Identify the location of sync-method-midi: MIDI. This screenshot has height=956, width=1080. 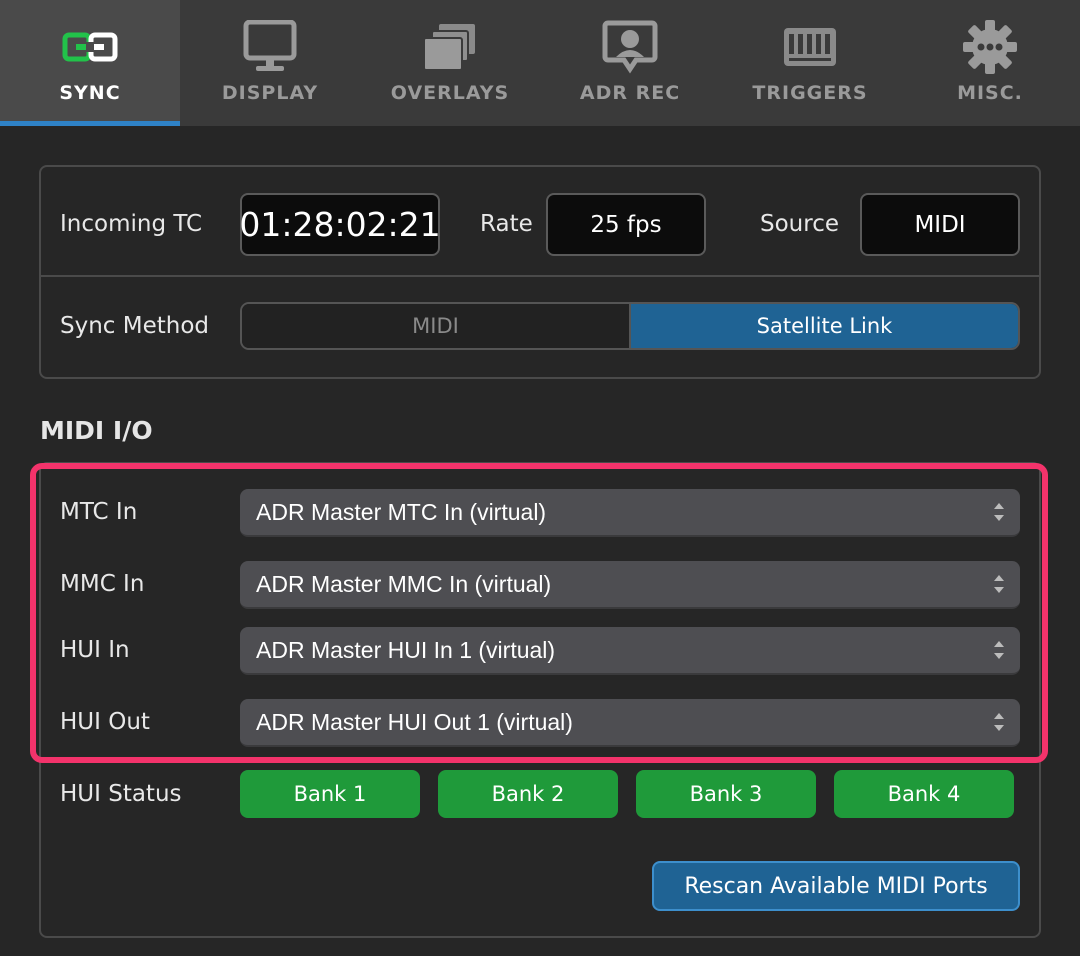
(435, 326).